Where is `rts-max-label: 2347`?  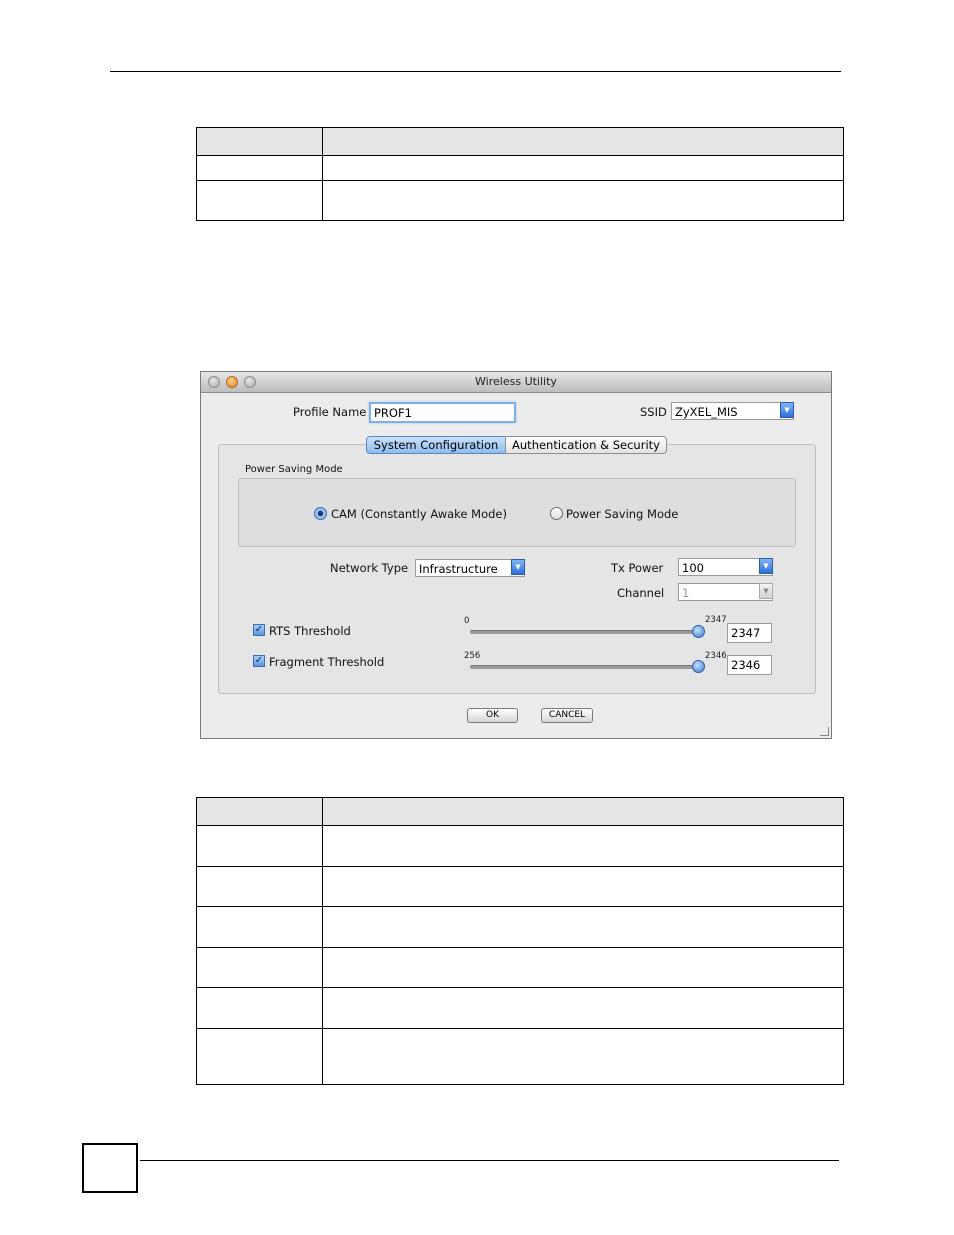 rts-max-label: 2347 is located at coordinates (716, 620).